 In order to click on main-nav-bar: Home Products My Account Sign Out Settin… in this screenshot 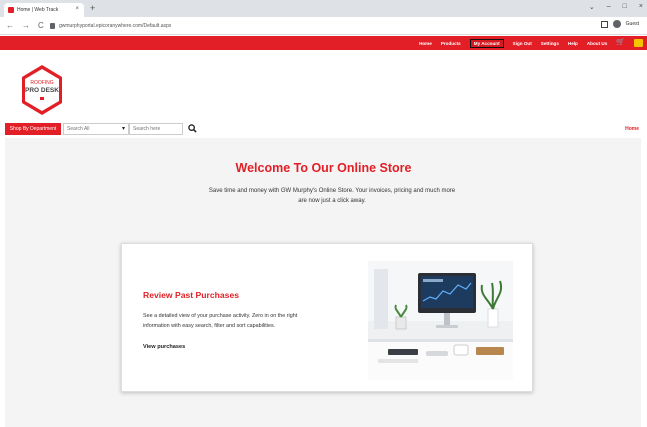, I will do `click(323, 43)`.